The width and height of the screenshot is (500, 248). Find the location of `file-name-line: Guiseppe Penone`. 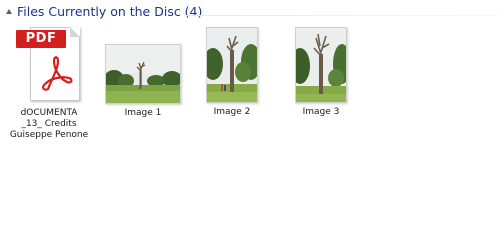

file-name-line: Guiseppe Penone is located at coordinates (49, 135).